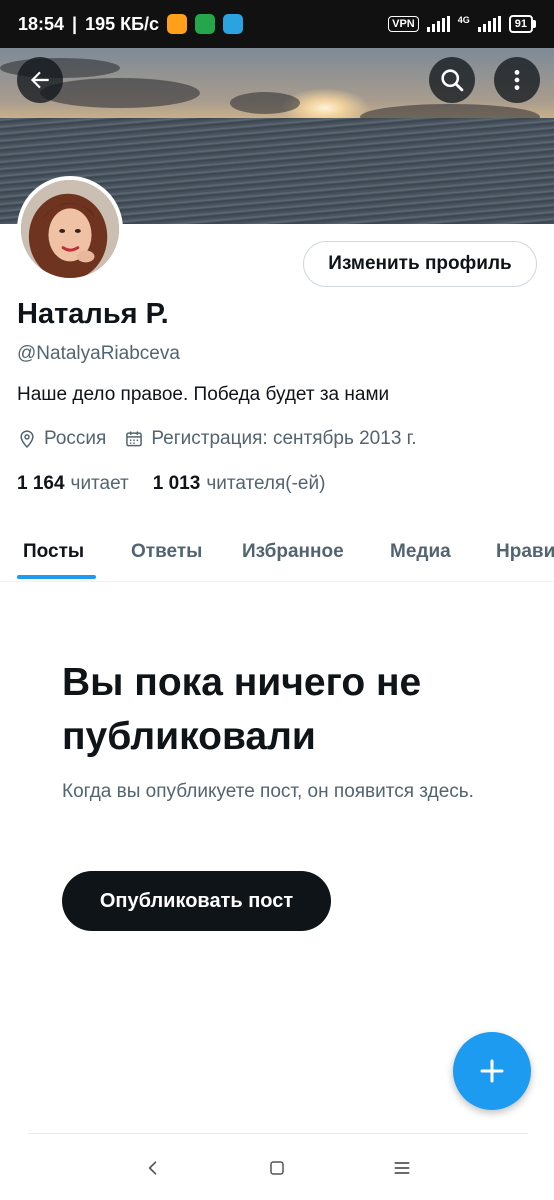 This screenshot has height=1200, width=554. Describe the element at coordinates (99, 483) in the screenshot. I see `following-label: читает` at that location.